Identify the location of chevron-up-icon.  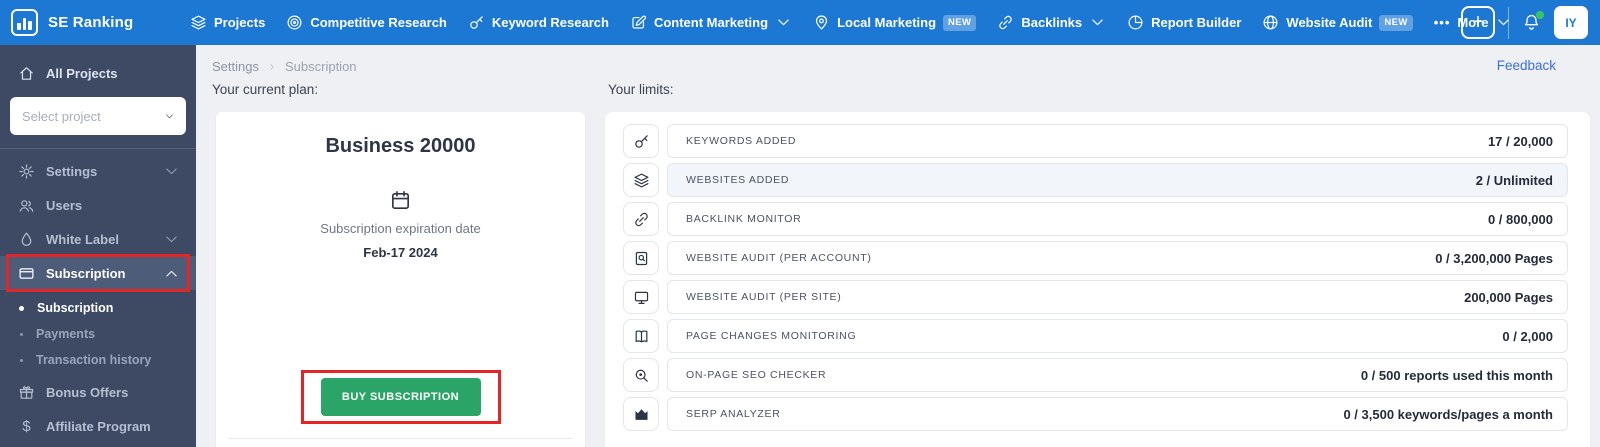
(171, 273).